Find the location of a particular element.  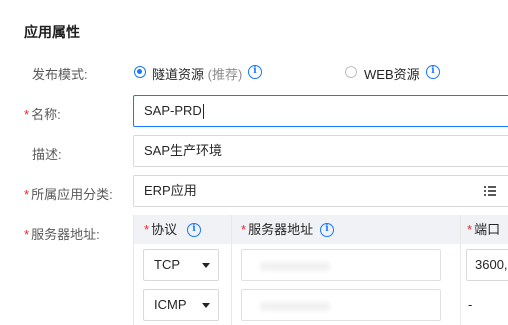

radio-web-label: WEB资源 is located at coordinates (392, 73).